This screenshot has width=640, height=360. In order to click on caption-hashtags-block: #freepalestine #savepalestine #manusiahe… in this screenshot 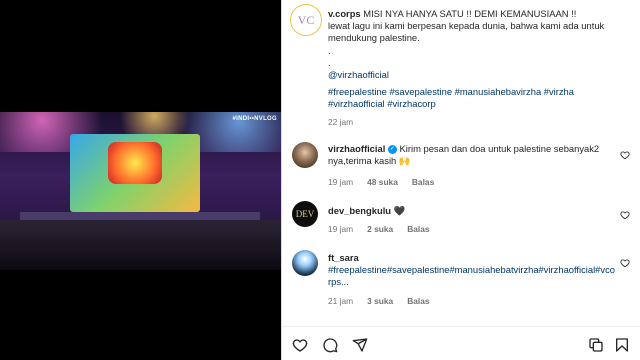, I will do `click(477, 98)`.